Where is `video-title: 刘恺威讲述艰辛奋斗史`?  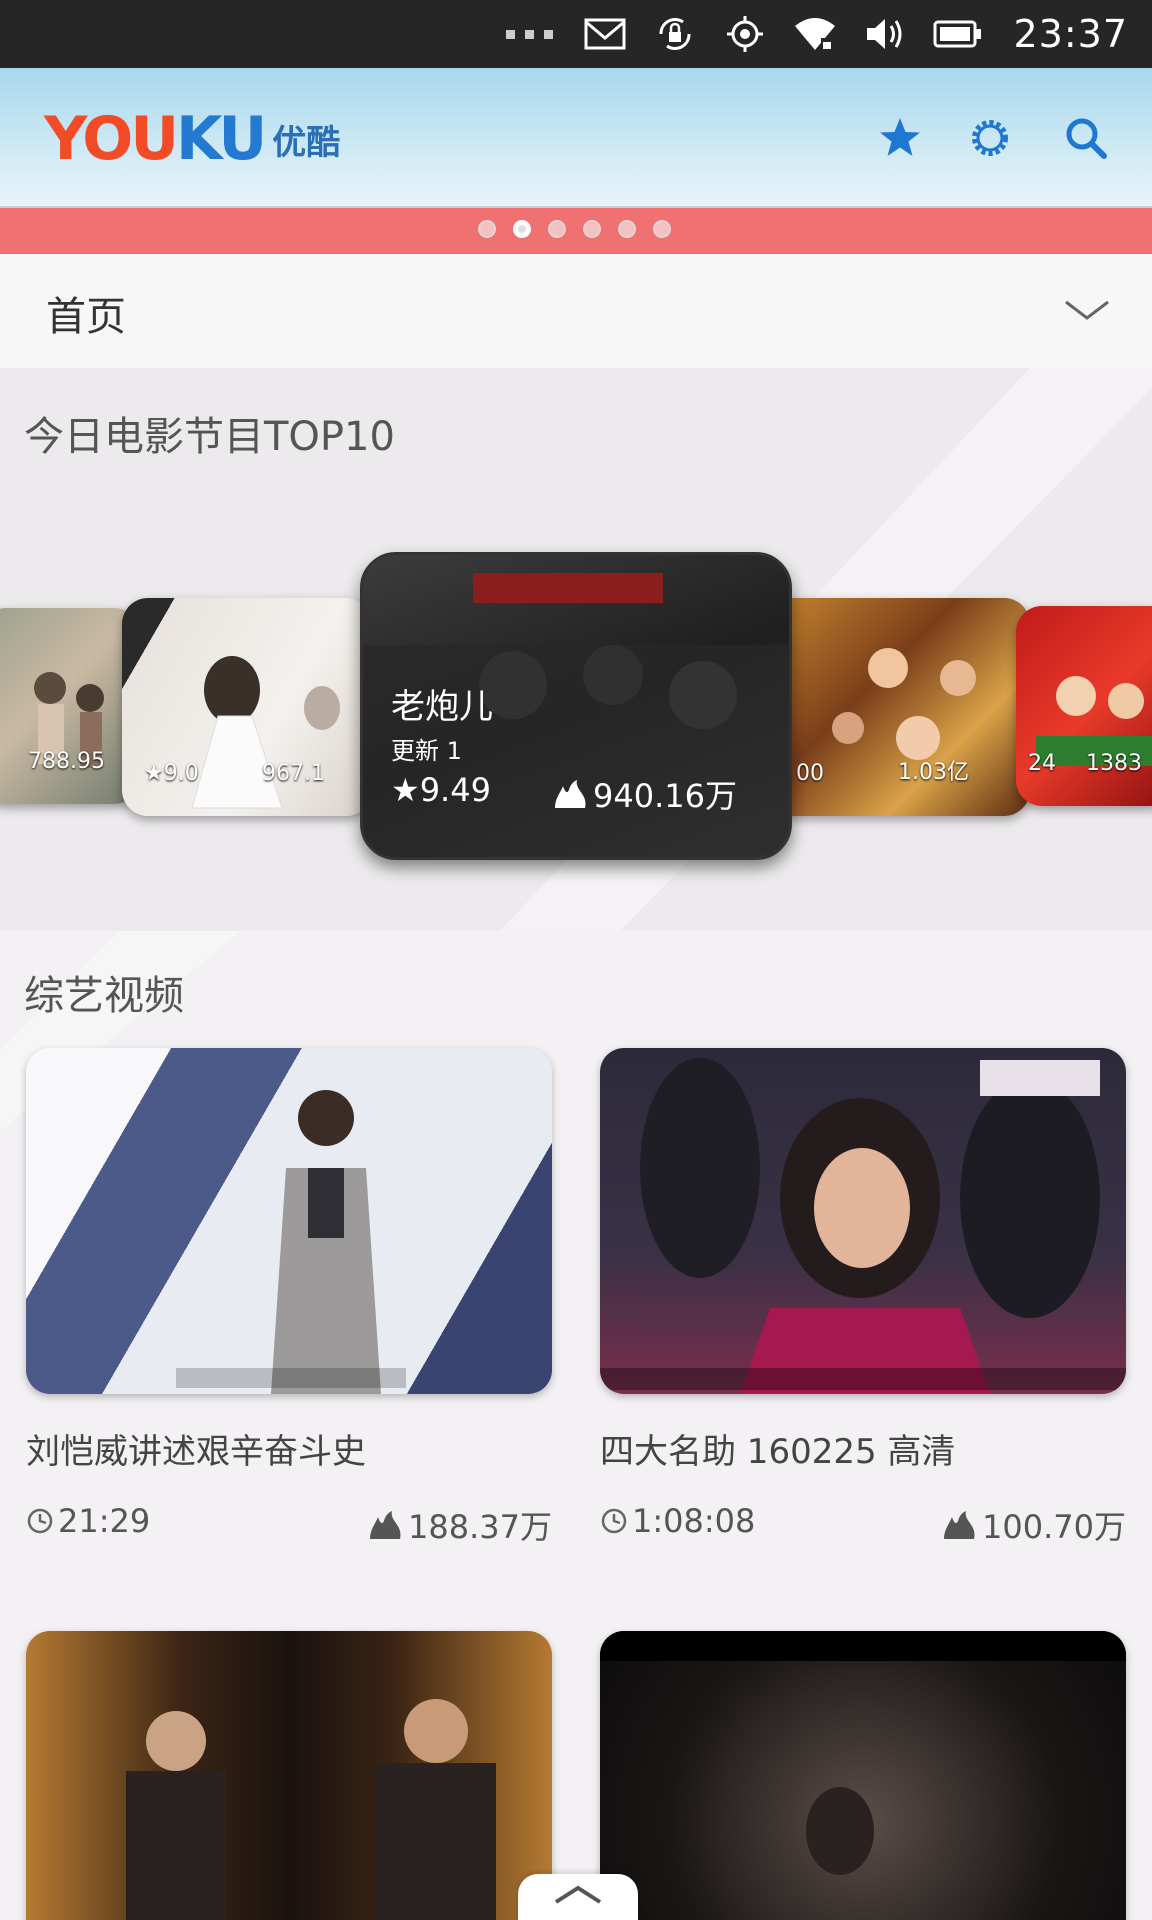 video-title: 刘恺威讲述艰辛奋斗史 is located at coordinates (196, 1448).